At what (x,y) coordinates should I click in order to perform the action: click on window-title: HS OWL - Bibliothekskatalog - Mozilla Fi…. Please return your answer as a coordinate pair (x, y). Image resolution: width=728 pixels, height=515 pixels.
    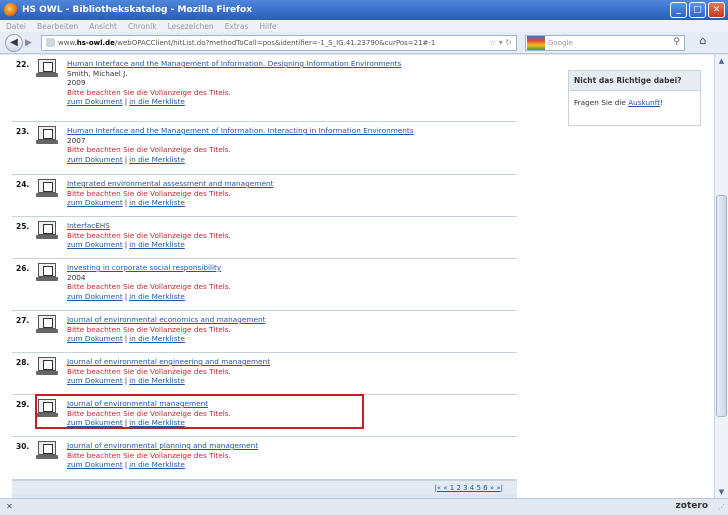
    Looking at the image, I should click on (137, 10).